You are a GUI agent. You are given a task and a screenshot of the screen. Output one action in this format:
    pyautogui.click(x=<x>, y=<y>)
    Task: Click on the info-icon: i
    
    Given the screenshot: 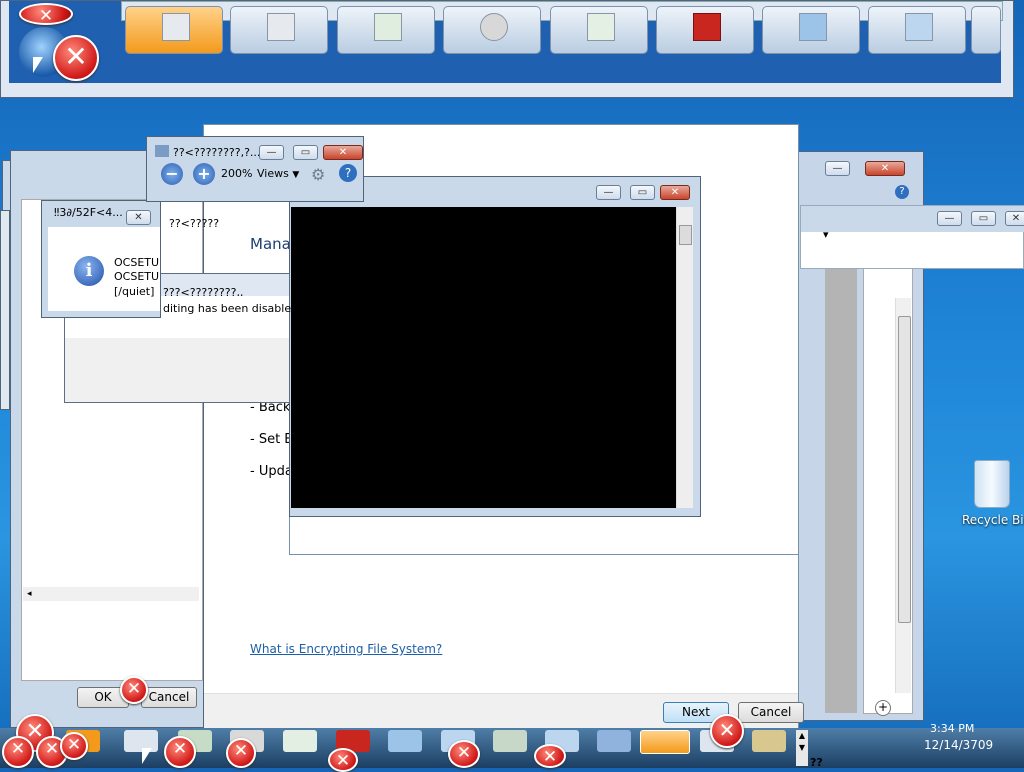 What is the action you would take?
    pyautogui.click(x=89, y=271)
    